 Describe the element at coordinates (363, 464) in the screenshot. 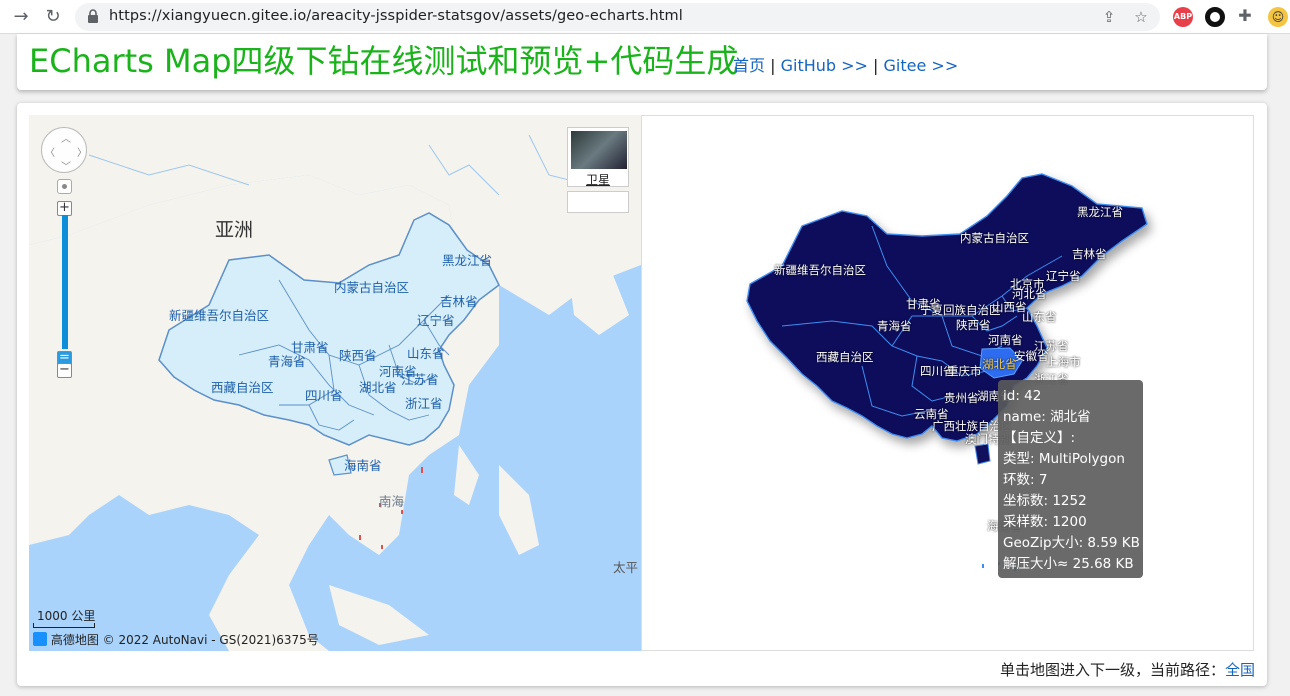

I see `province-label: 海南省` at that location.